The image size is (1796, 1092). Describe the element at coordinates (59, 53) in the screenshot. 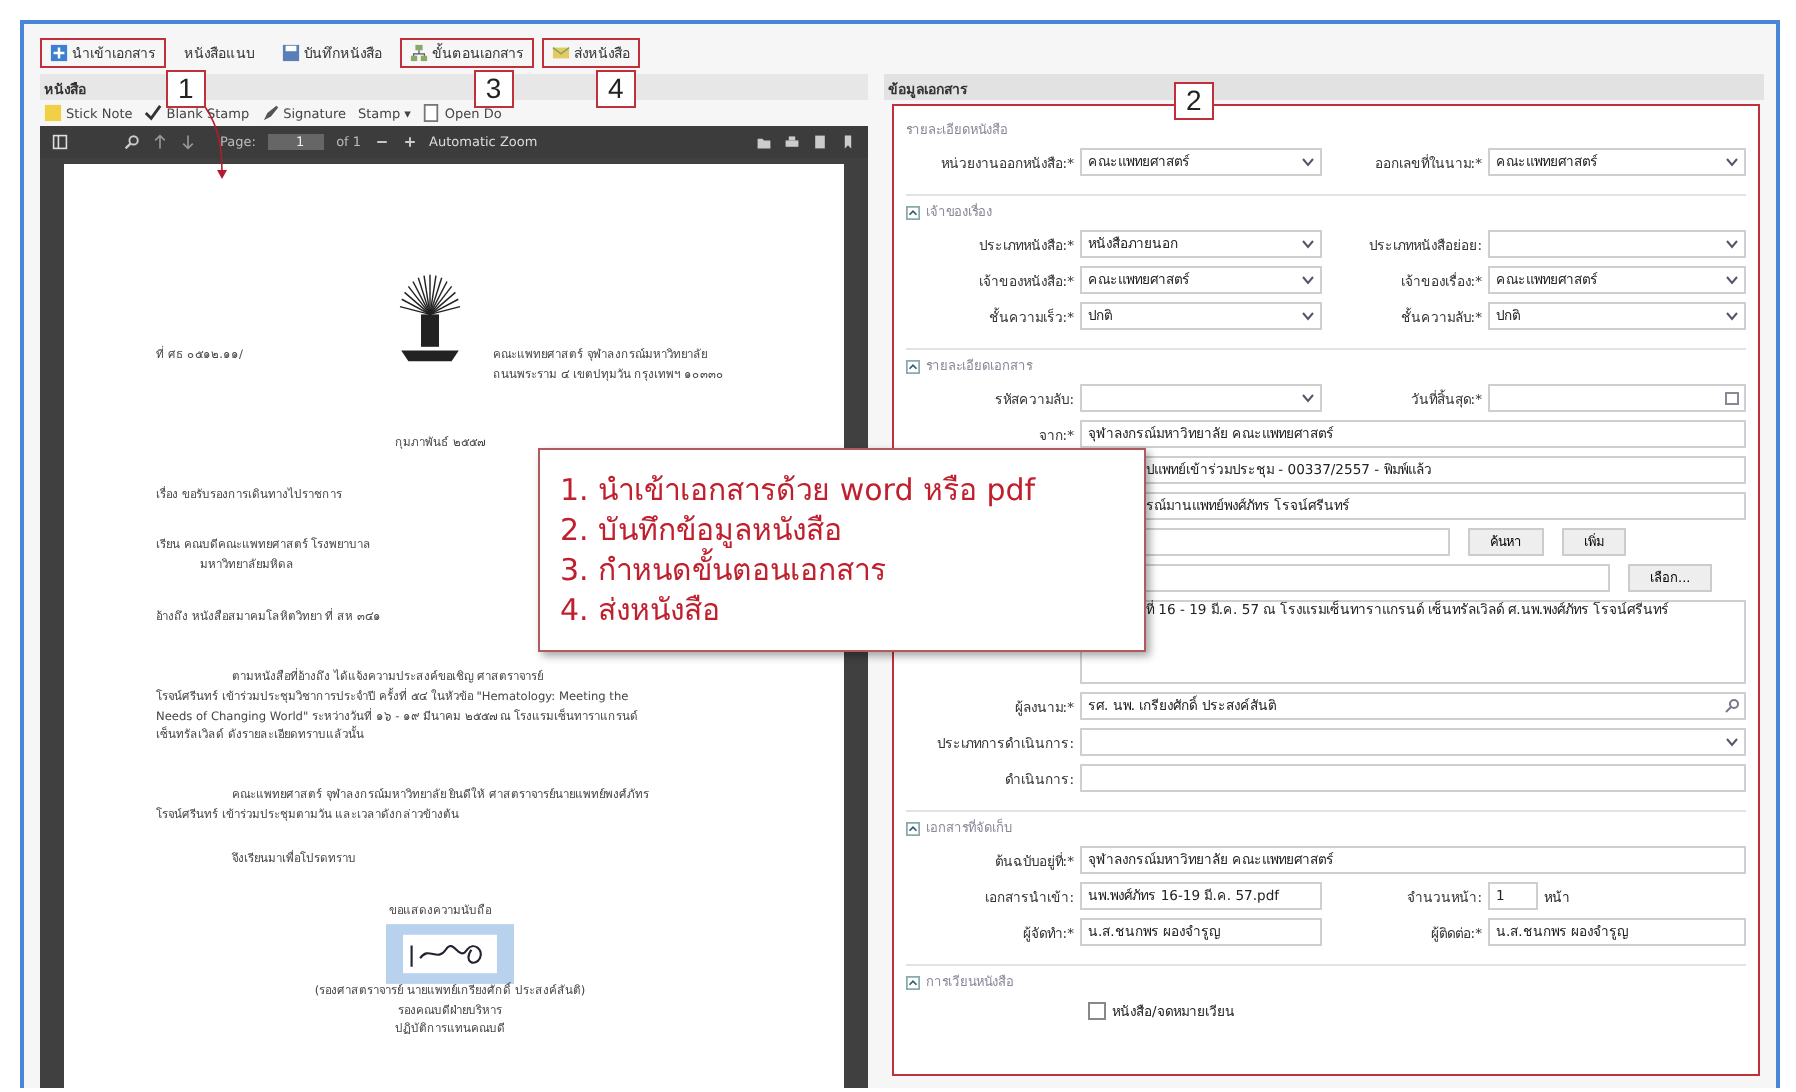

I see `plus-icon` at that location.